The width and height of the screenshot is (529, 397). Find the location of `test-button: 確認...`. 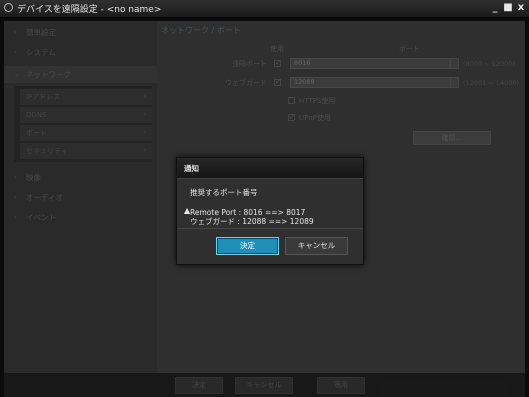

test-button: 確認... is located at coordinates (452, 138).